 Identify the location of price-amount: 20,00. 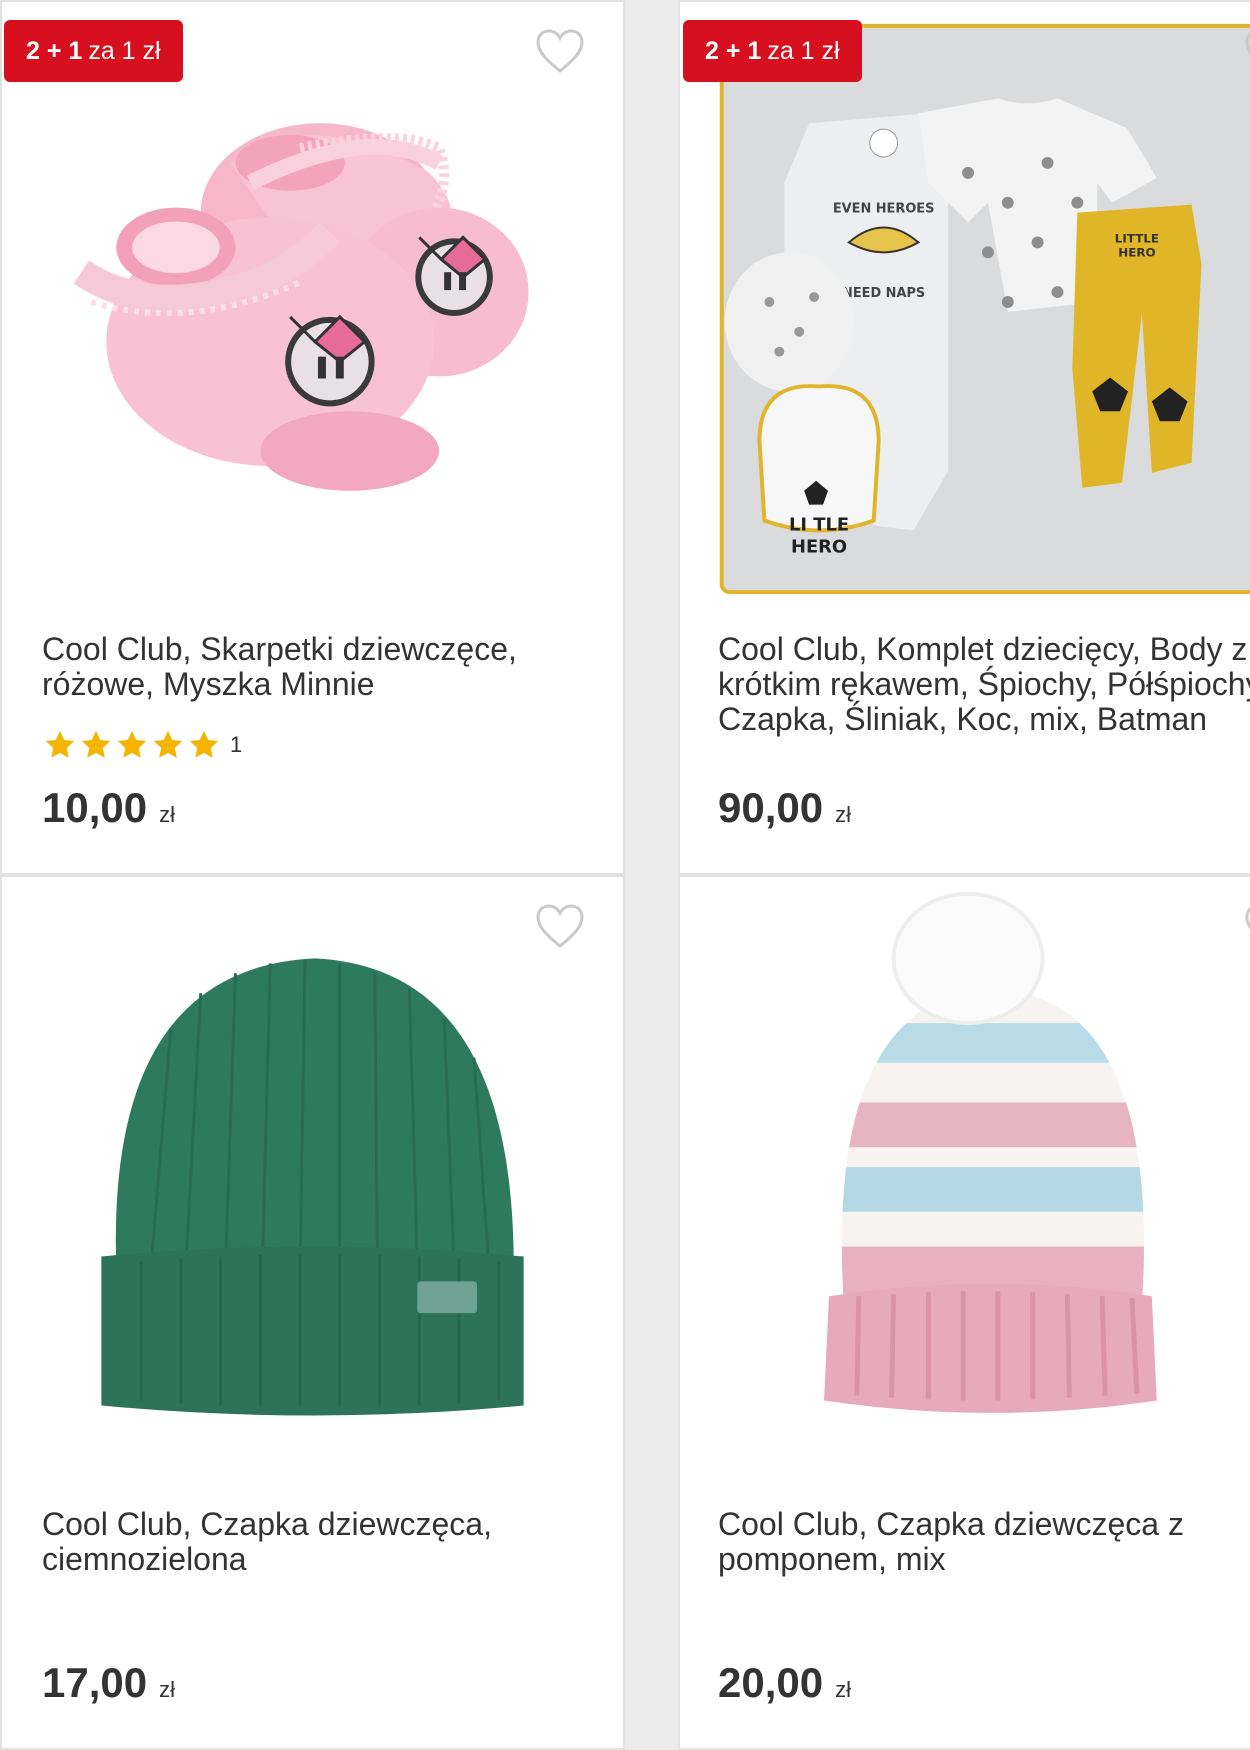
(771, 1682).